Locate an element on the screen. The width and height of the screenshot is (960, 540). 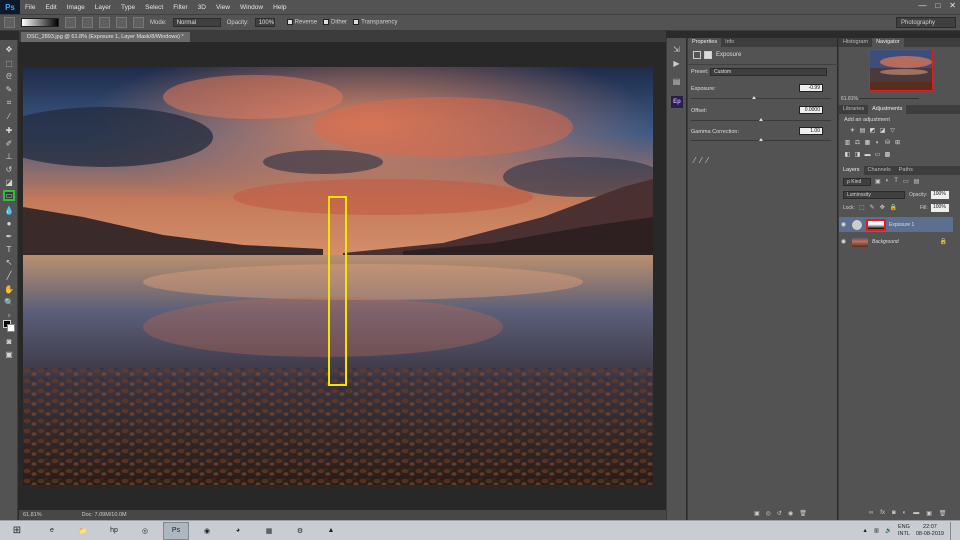
exposure-icon: ◪ is located at coordinates (882, 130).